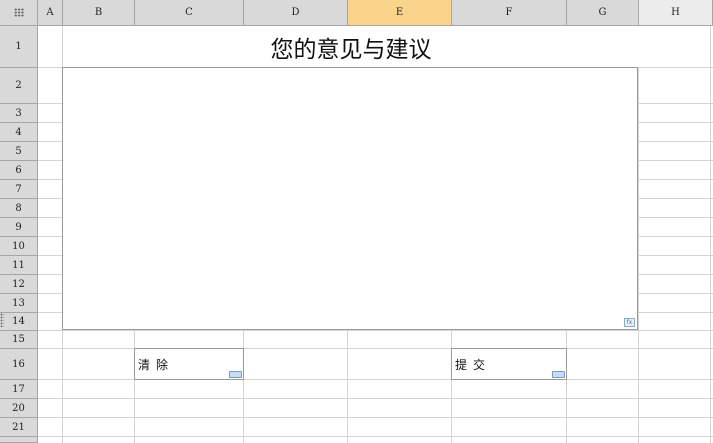 Image resolution: width=713 pixels, height=443 pixels. I want to click on submit-button: 提交, so click(509, 364).